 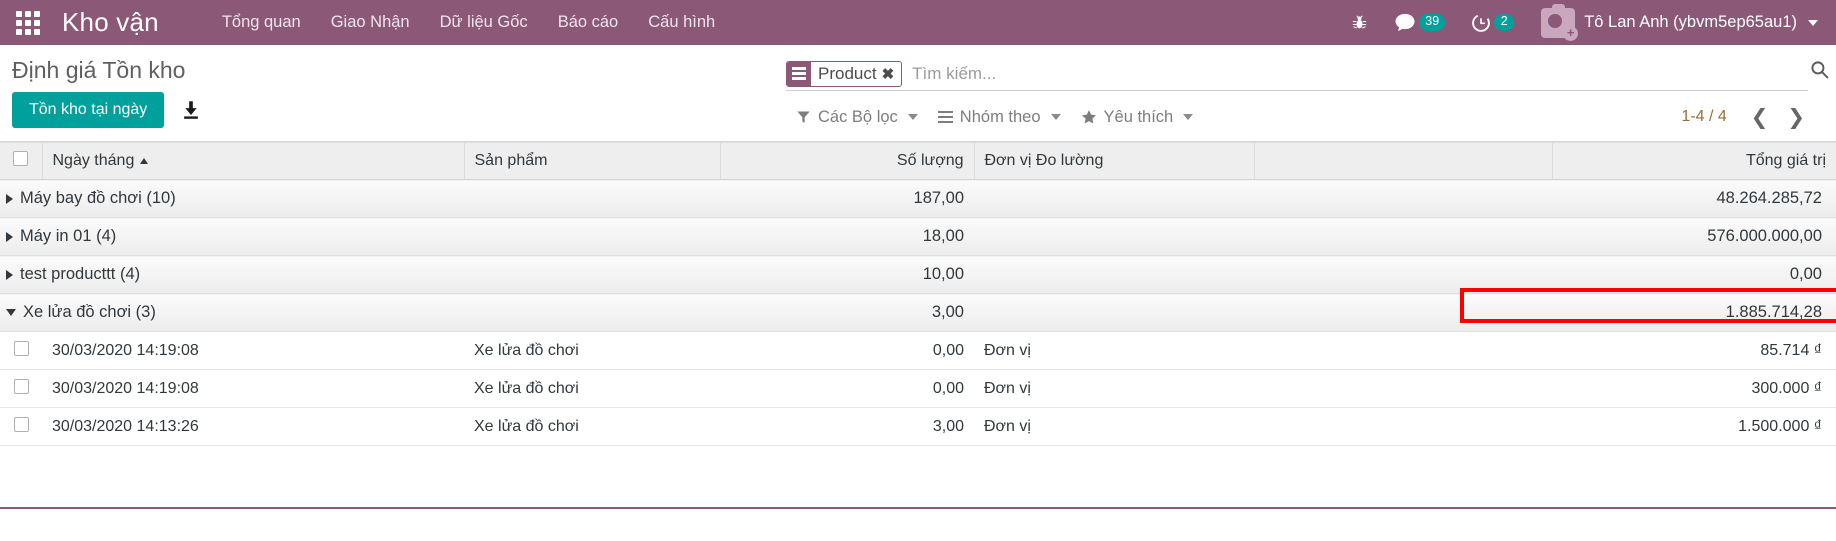 What do you see at coordinates (847, 350) in the screenshot?
I see `row-quantity: 0,00` at bounding box center [847, 350].